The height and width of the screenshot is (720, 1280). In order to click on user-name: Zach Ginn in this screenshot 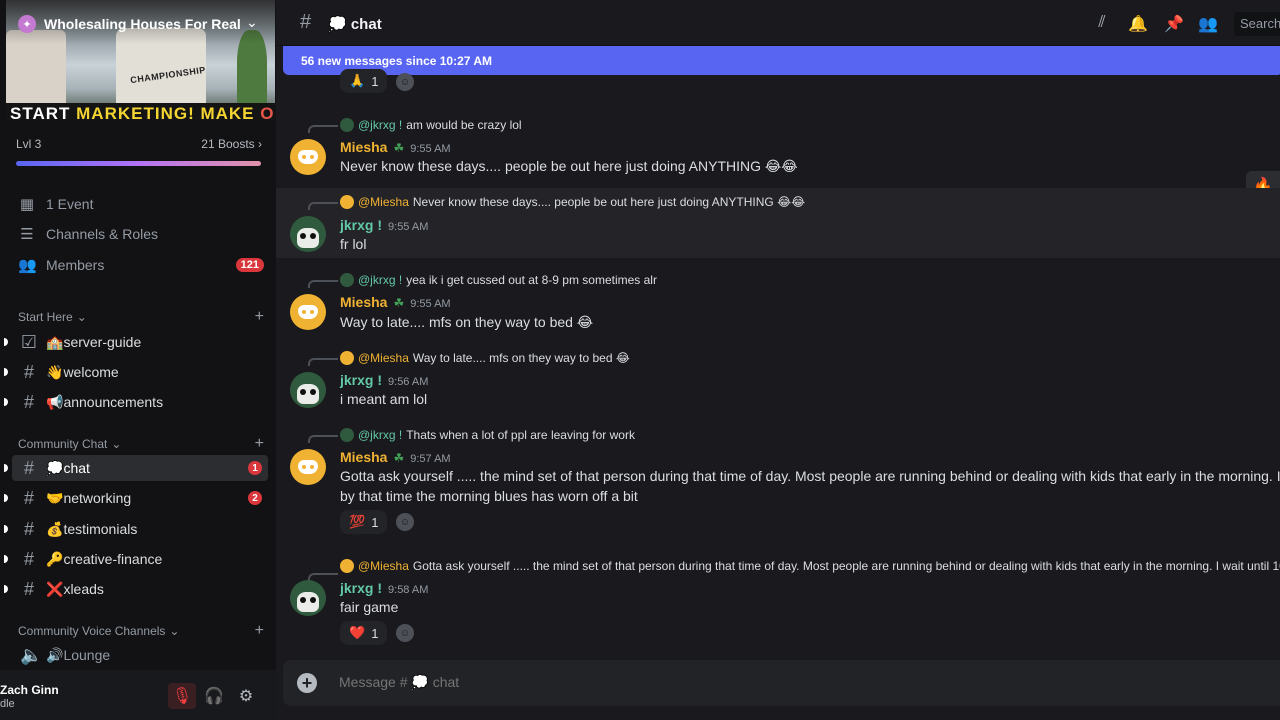, I will do `click(29, 690)`.